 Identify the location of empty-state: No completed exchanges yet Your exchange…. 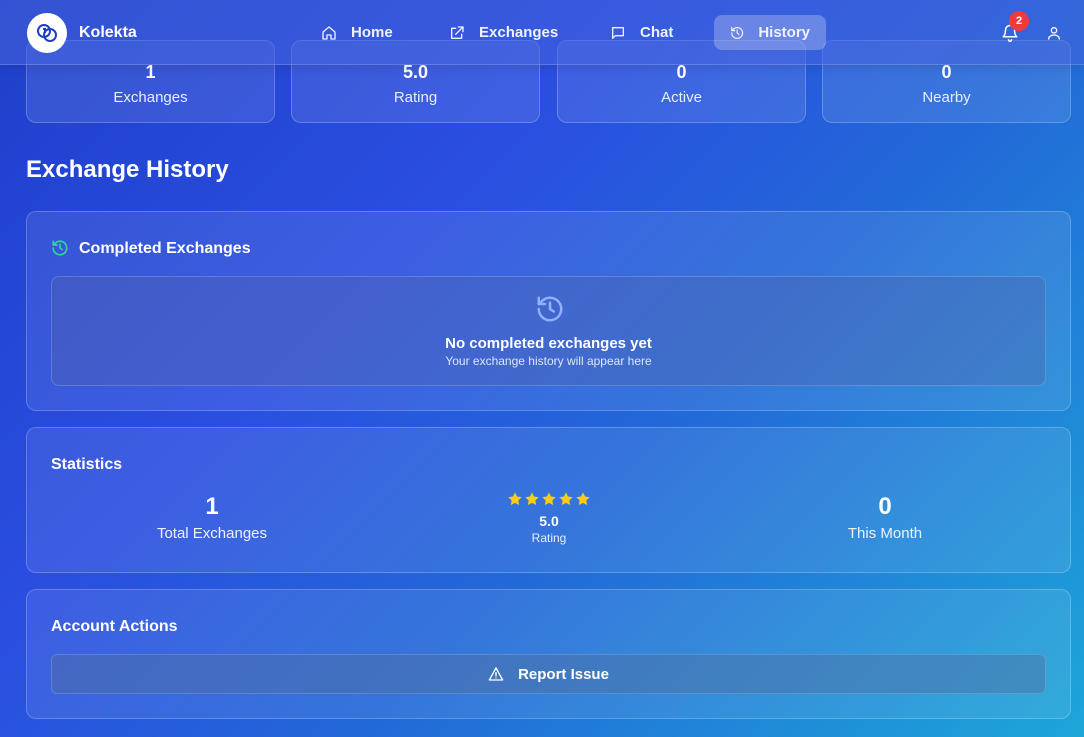
(548, 331).